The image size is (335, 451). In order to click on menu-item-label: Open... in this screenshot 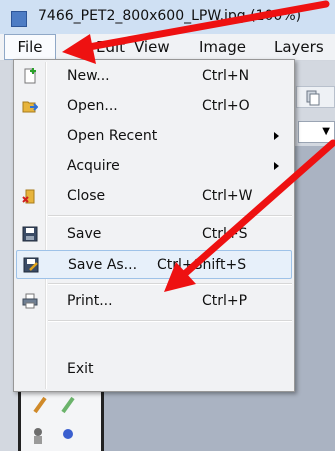, I will do `click(92, 106)`.